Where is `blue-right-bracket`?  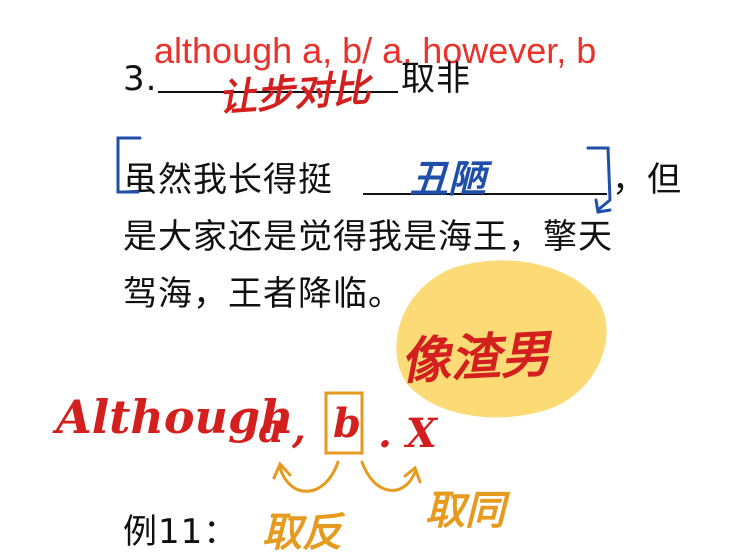 blue-right-bracket is located at coordinates (599, 179).